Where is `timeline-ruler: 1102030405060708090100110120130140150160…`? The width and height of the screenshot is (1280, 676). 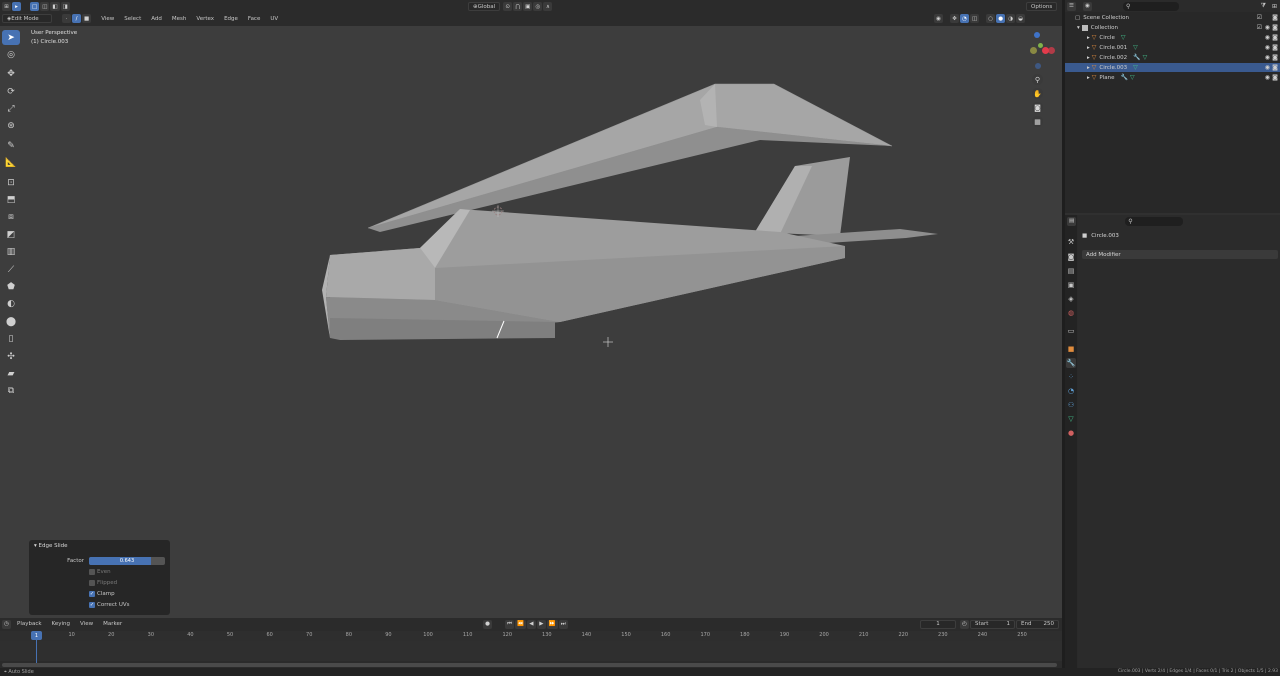
timeline-ruler: 1102030405060708090100110120130140150160… is located at coordinates (531, 636).